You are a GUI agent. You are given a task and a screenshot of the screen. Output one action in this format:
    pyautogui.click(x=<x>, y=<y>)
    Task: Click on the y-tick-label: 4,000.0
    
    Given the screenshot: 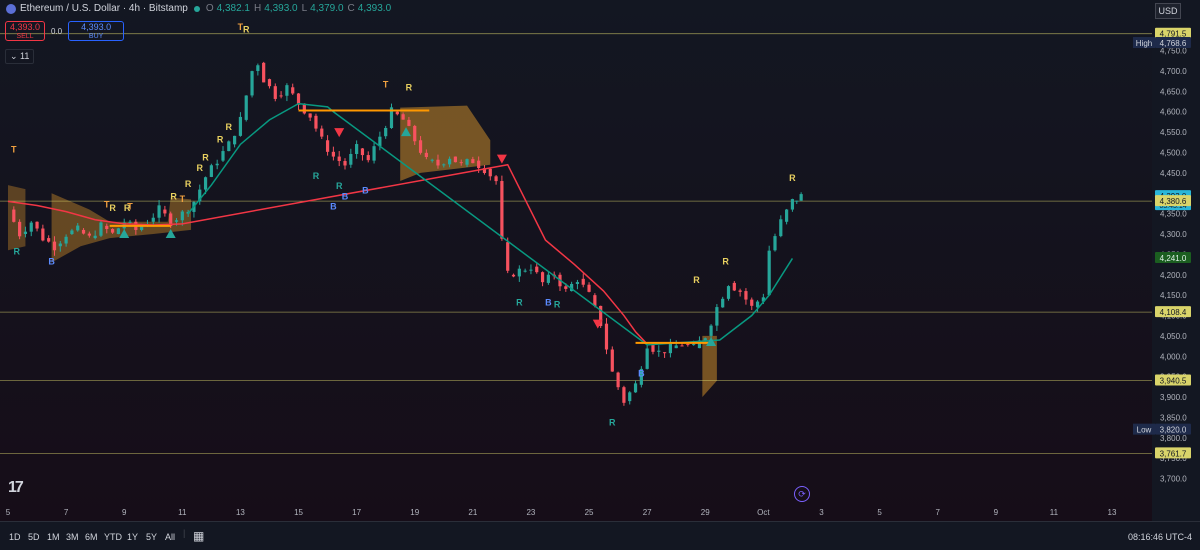 What is the action you would take?
    pyautogui.click(x=1173, y=356)
    